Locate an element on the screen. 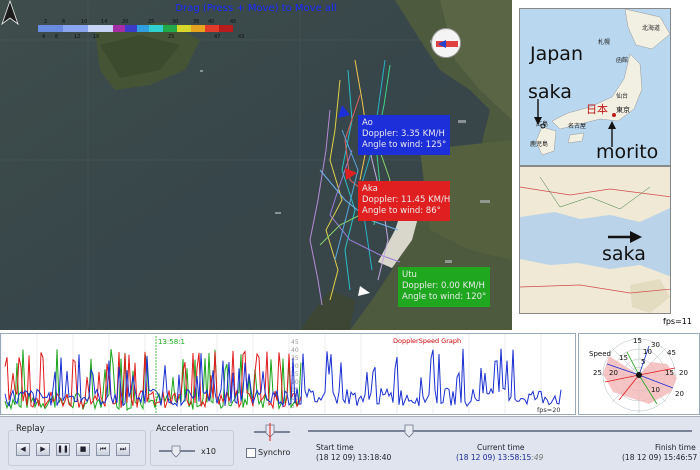 The height and width of the screenshot is (470, 700). boat-name: Utu is located at coordinates (409, 275).